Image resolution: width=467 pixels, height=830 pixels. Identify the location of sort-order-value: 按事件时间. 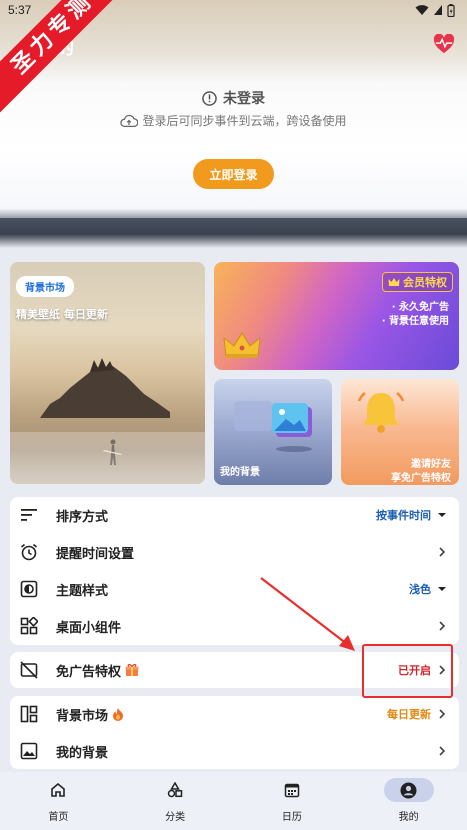
(403, 515).